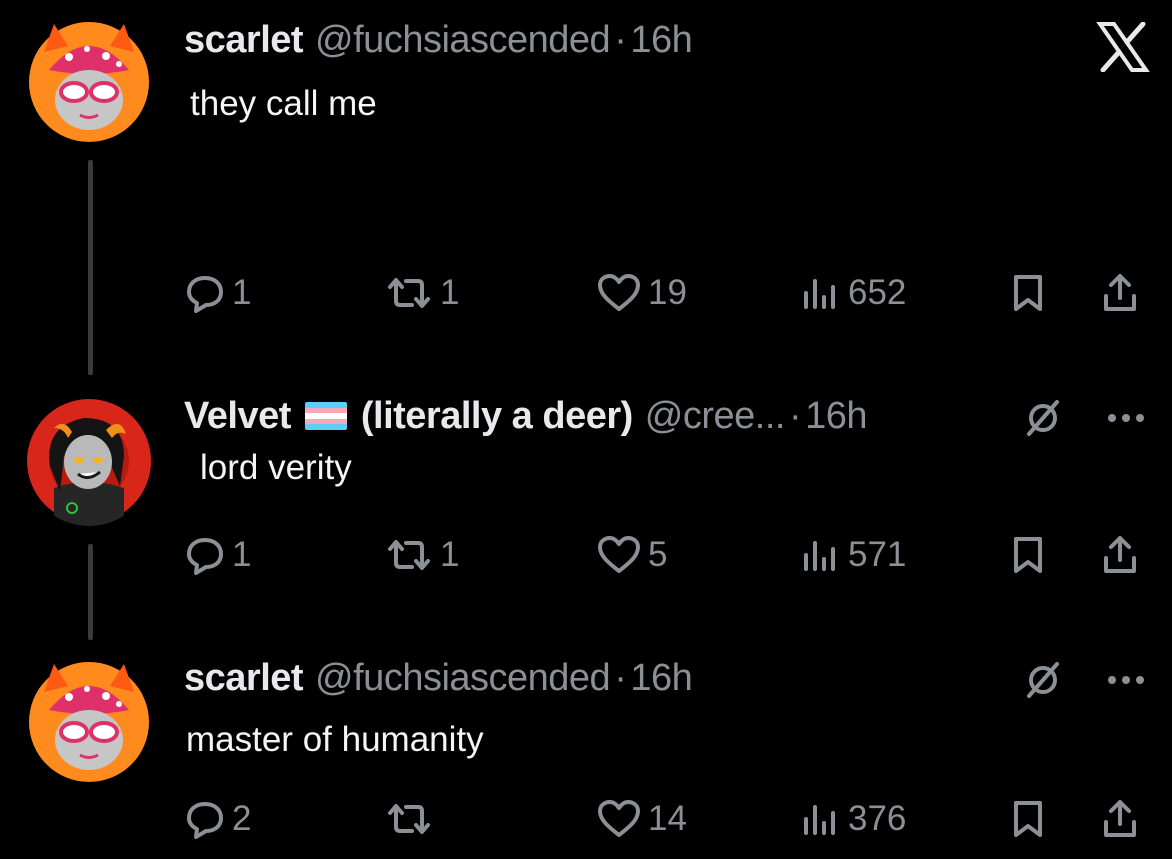 The width and height of the screenshot is (1172, 859). Describe the element at coordinates (877, 292) in the screenshot. I see `views-count: 652` at that location.